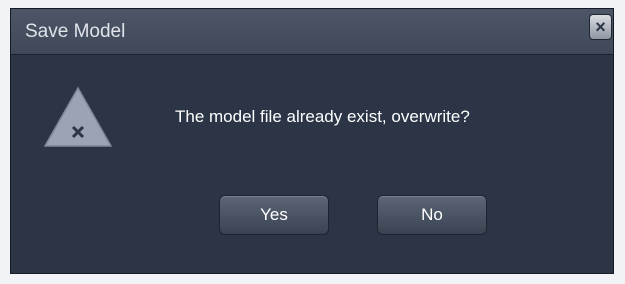  What do you see at coordinates (432, 215) in the screenshot?
I see `no-button: No` at bounding box center [432, 215].